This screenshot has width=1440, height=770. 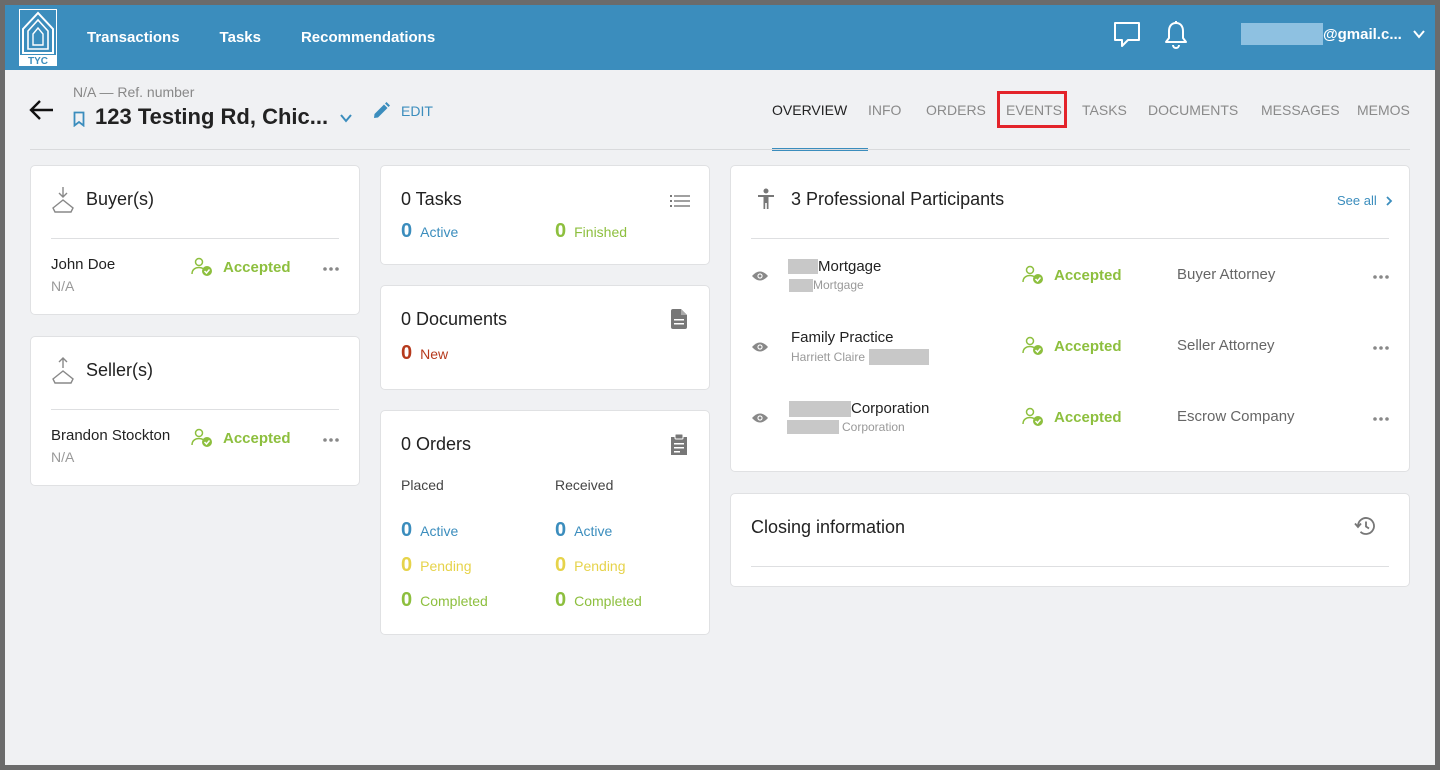 I want to click on edit-label: EDIT, so click(x=417, y=111).